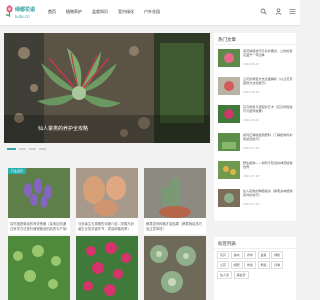 The height and width of the screenshot is (300, 320). I want to click on menu-icon, so click(292, 11).